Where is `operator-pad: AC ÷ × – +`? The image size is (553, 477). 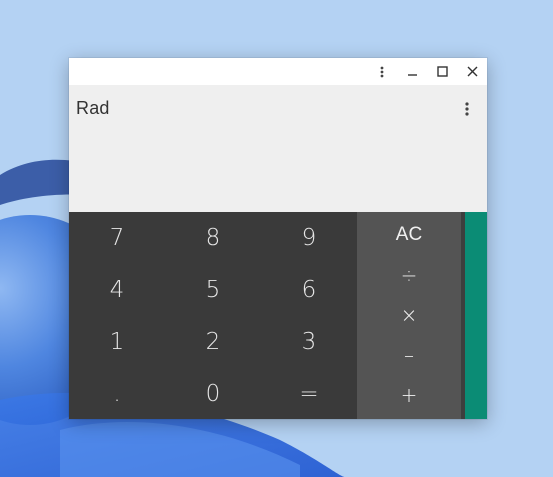
operator-pad: AC ÷ × – + is located at coordinates (409, 315).